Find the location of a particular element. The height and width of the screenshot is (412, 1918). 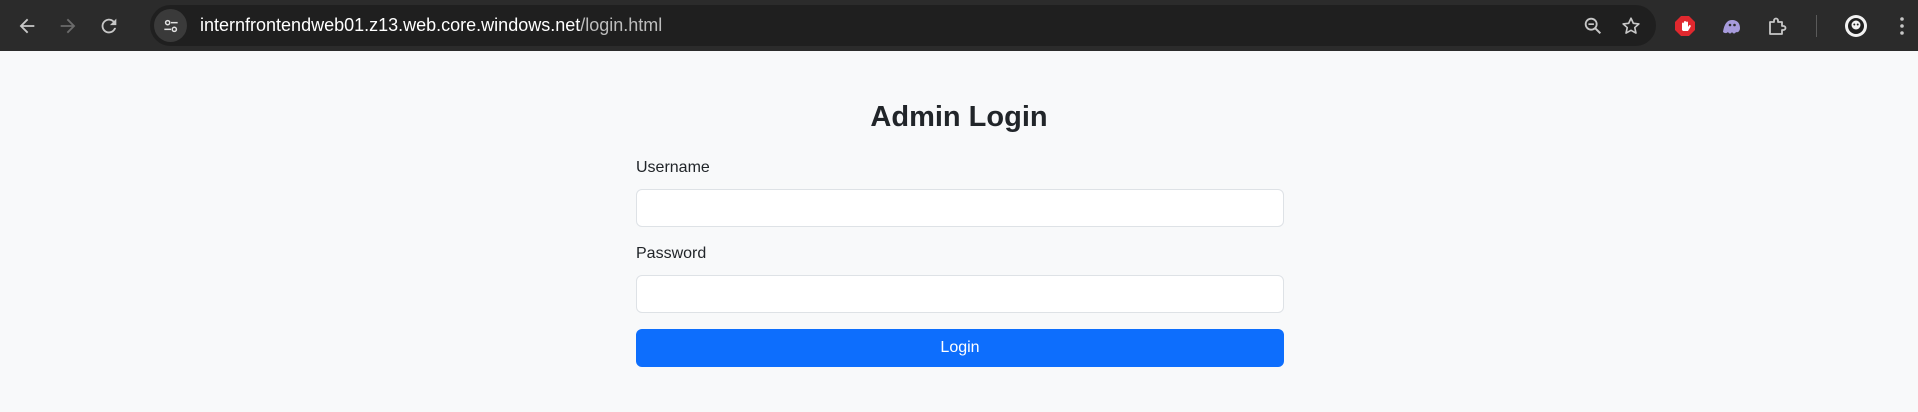

omnibox-actions is located at coordinates (1612, 25).